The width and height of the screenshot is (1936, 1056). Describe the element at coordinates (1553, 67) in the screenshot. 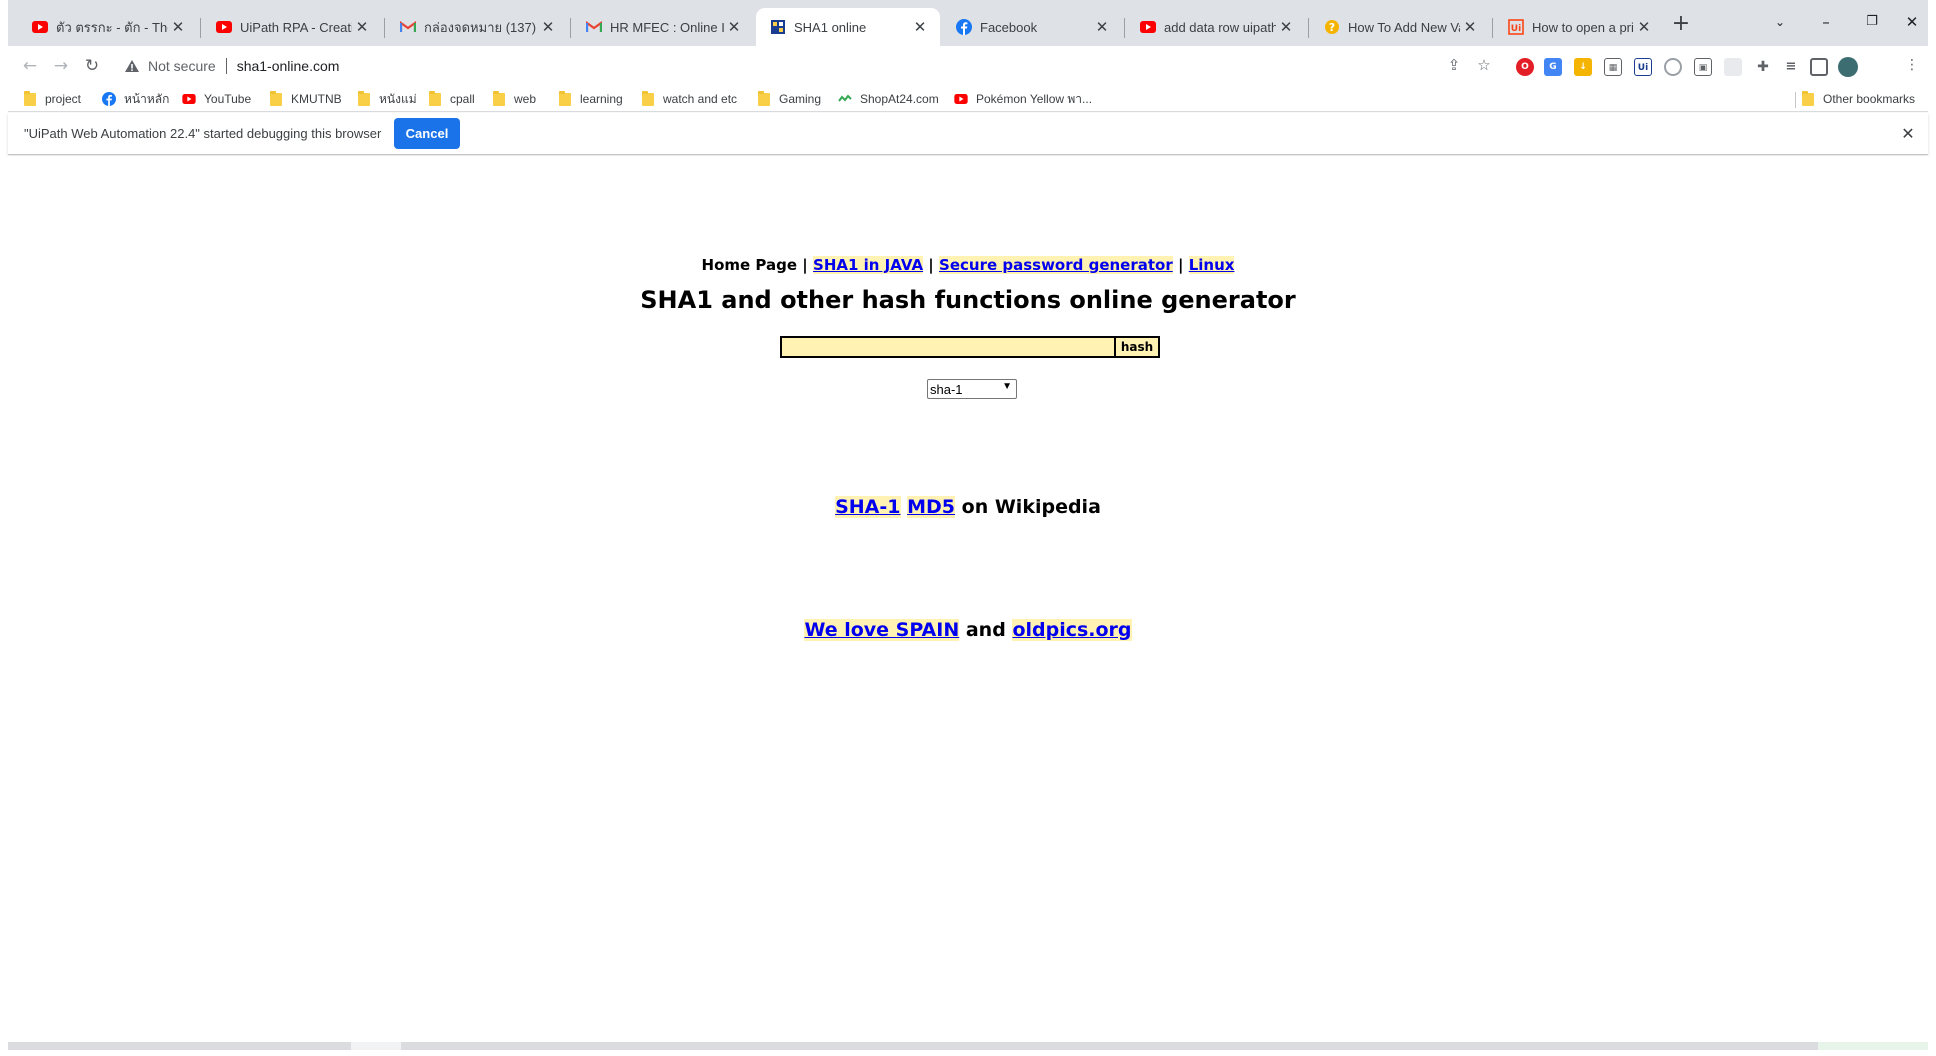

I see `translate-extension-icon: G` at that location.